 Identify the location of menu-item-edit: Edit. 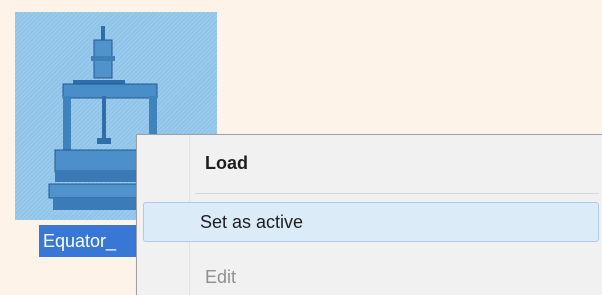
(371, 276).